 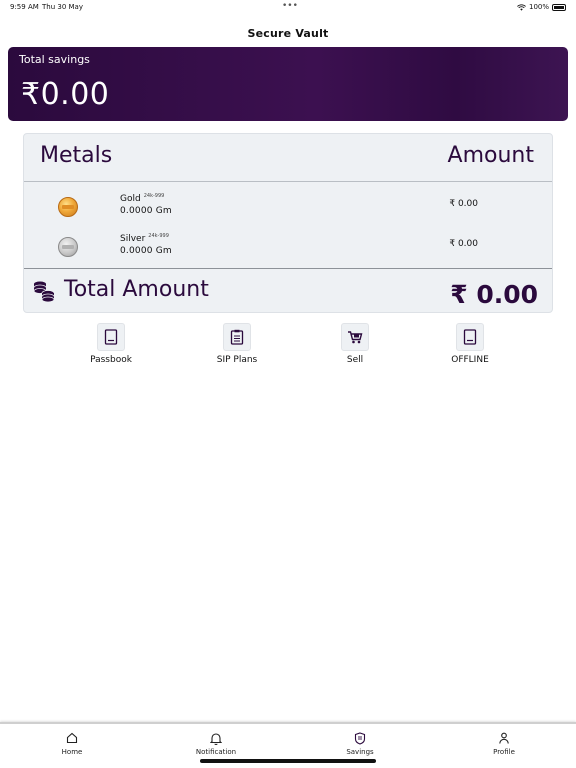 I want to click on sip-plans-label: SIP Plans, so click(x=237, y=360).